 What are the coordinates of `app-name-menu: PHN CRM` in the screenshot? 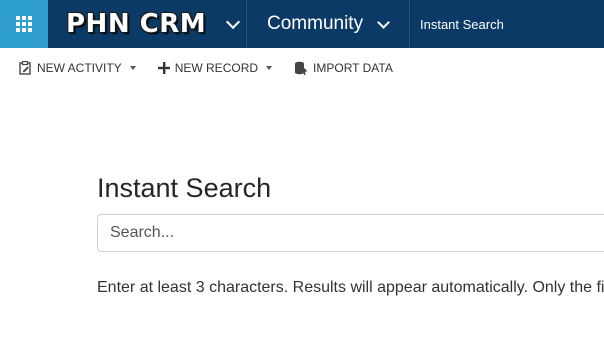 It's located at (147, 24).